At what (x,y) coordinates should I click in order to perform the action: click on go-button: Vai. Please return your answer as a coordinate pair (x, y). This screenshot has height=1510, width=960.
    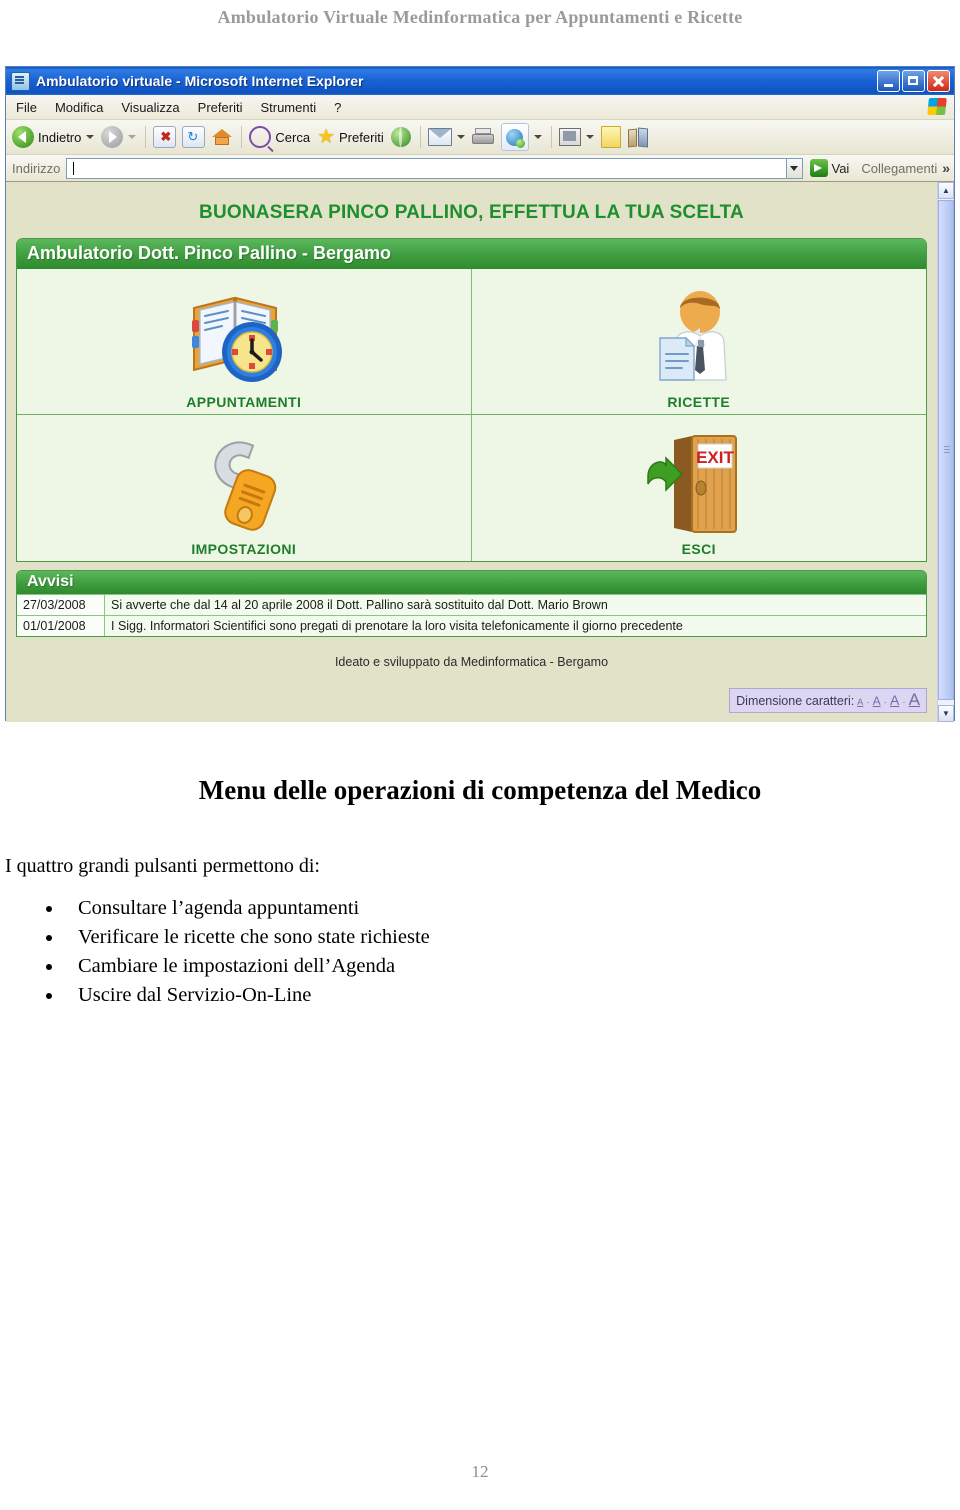
    Looking at the image, I should click on (829, 168).